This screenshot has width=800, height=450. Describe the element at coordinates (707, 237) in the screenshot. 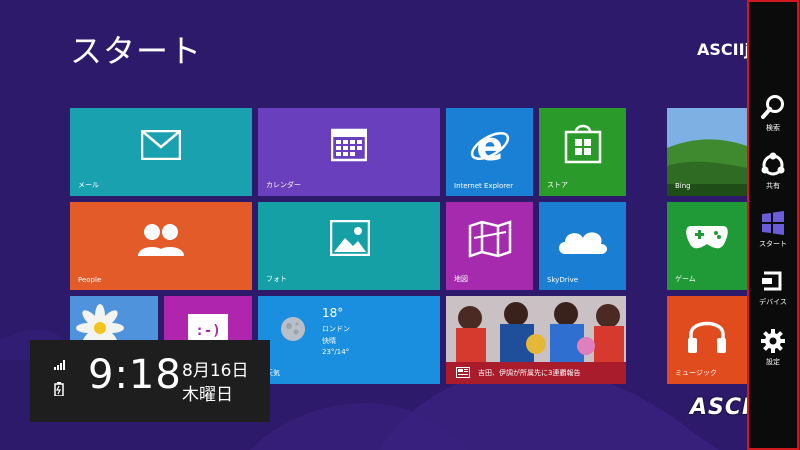

I see `gamepad-icon` at that location.